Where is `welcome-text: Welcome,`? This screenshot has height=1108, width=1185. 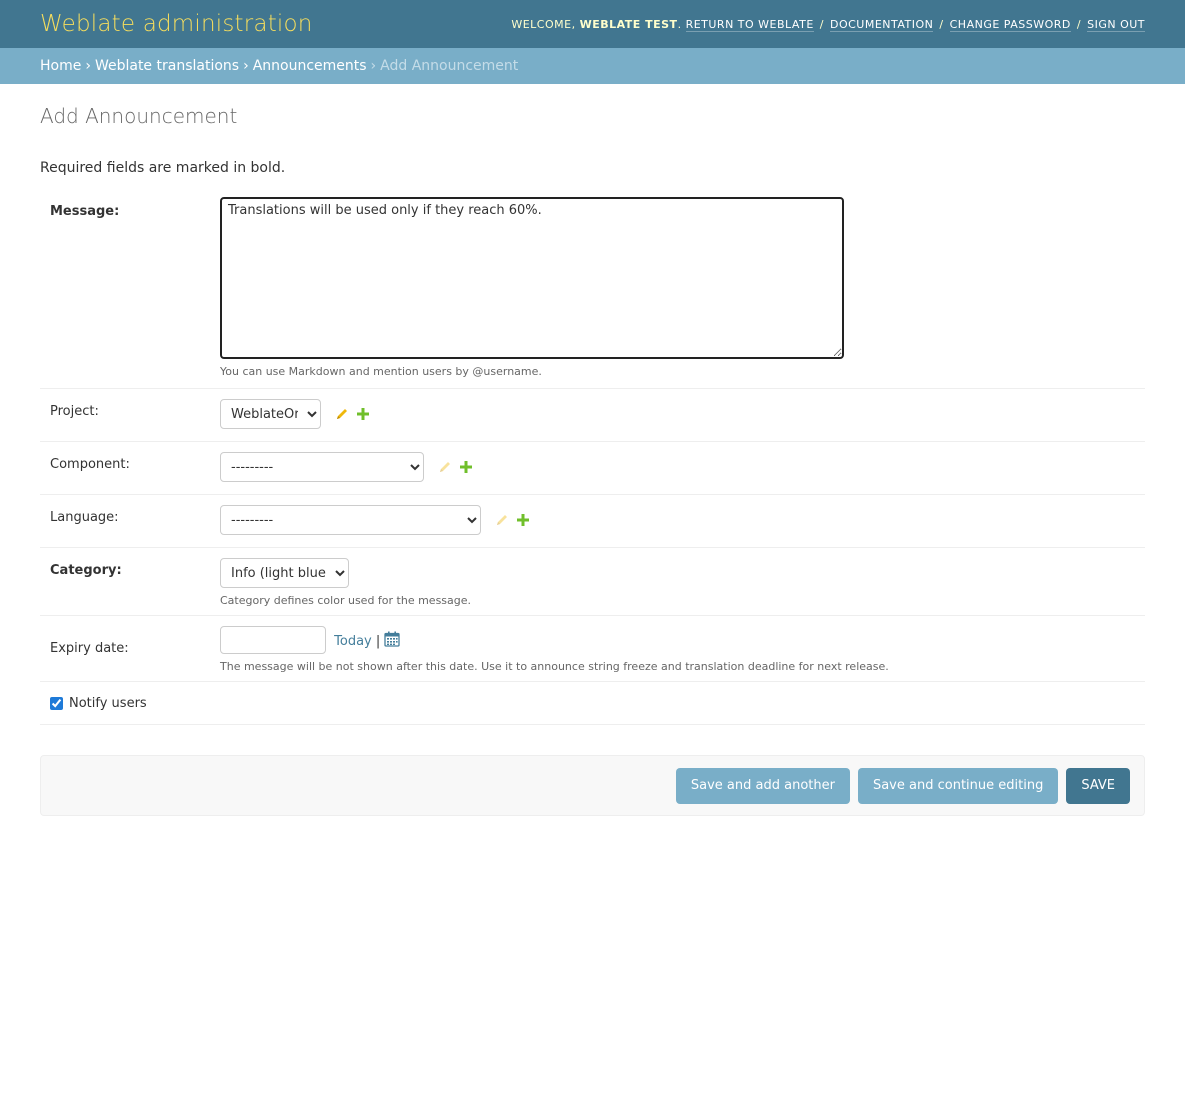
welcome-text: Welcome, is located at coordinates (543, 24).